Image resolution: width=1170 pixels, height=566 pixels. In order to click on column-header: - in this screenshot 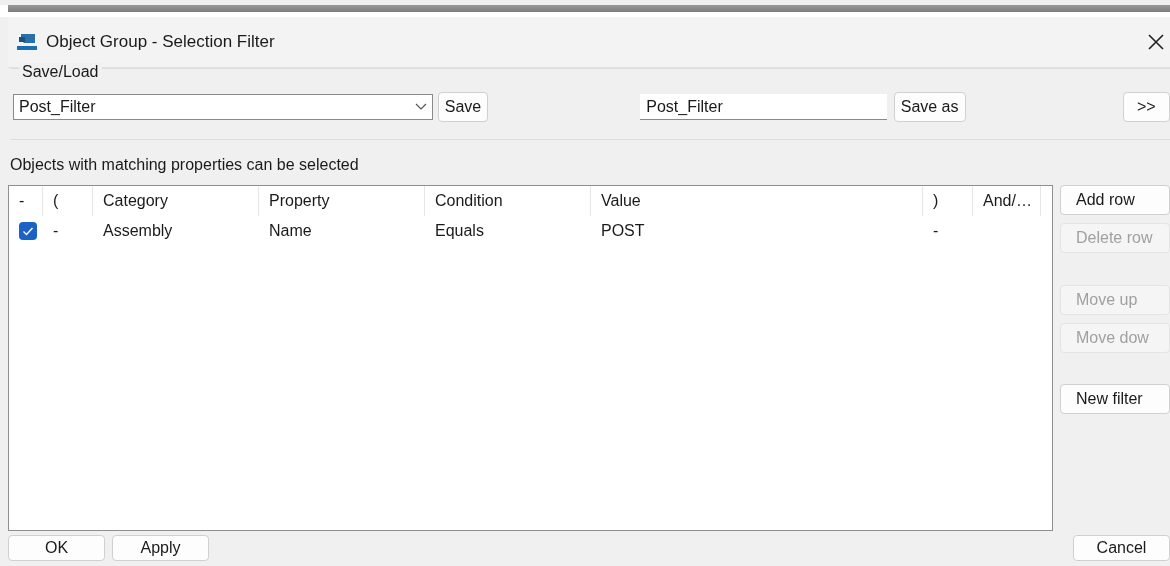, I will do `click(26, 201)`.